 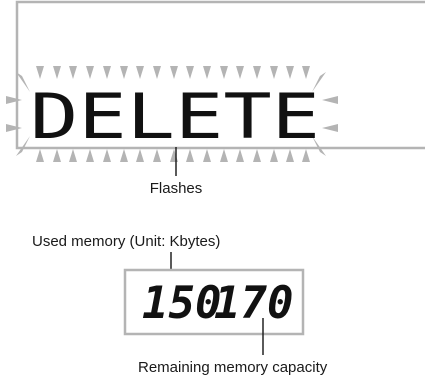 What do you see at coordinates (176, 188) in the screenshot?
I see `flashes-label: Flashes` at bounding box center [176, 188].